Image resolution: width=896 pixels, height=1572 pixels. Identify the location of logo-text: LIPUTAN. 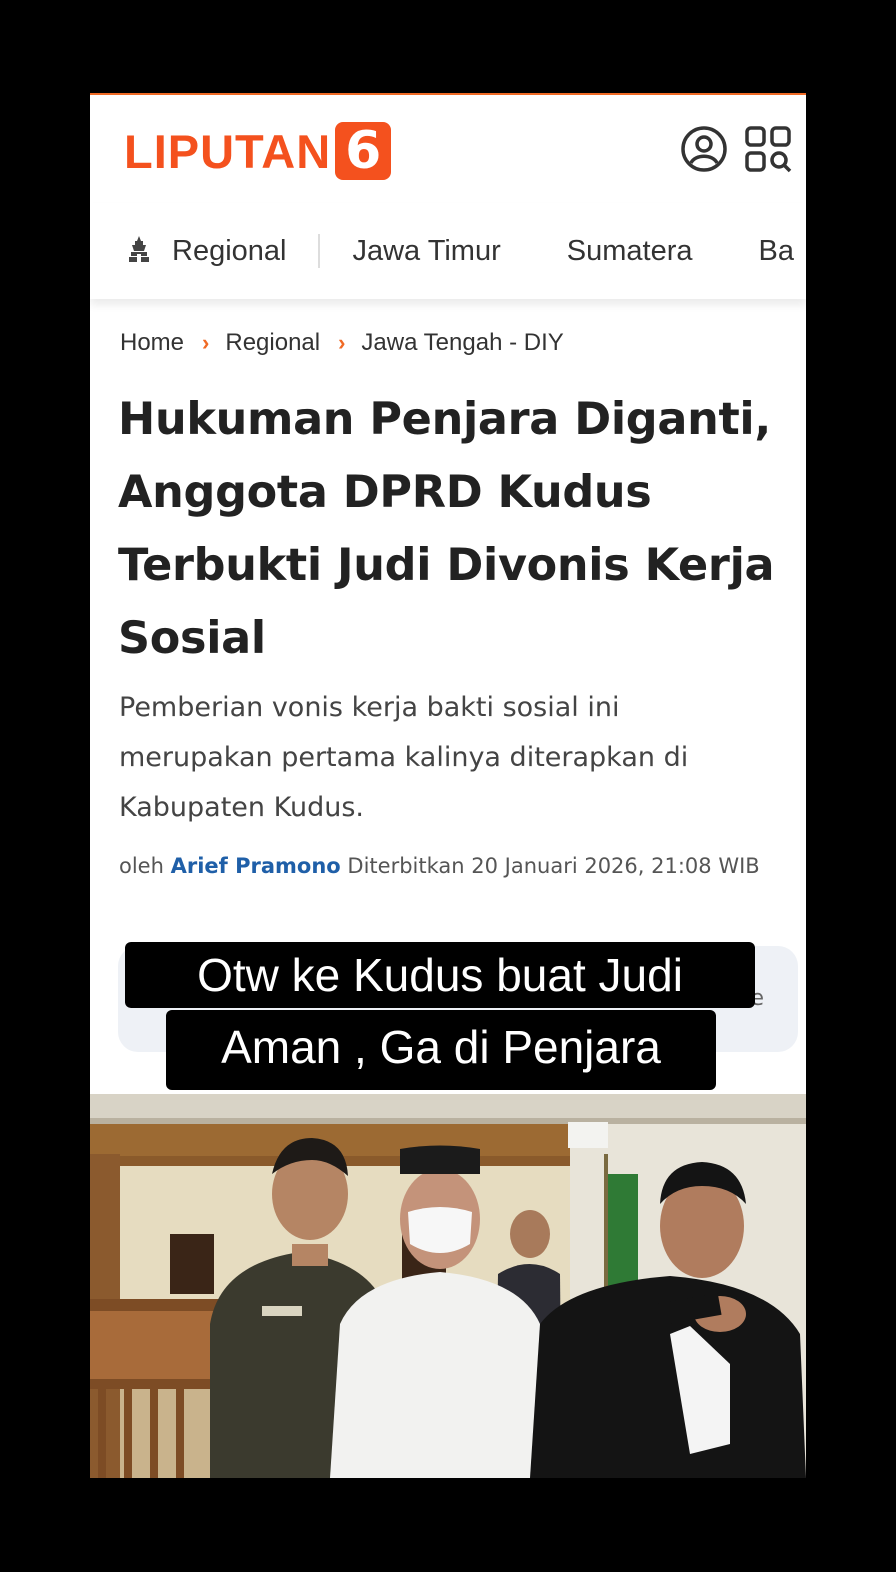
(228, 151).